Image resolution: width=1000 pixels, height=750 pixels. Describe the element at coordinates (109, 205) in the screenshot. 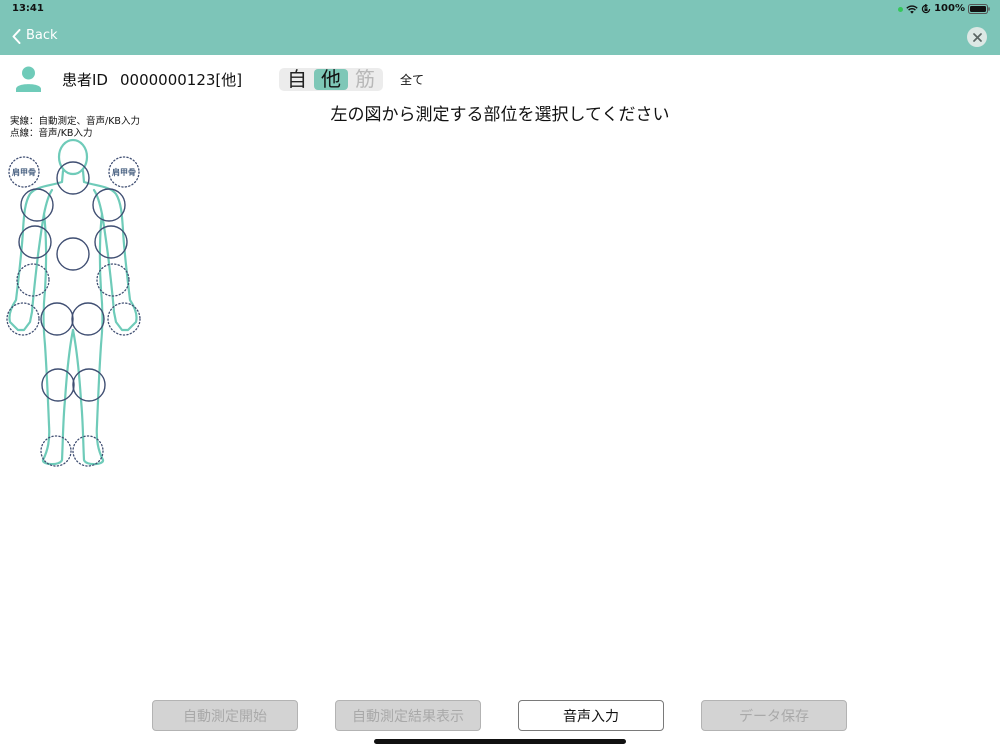

I see `shoulder-right-circle` at that location.